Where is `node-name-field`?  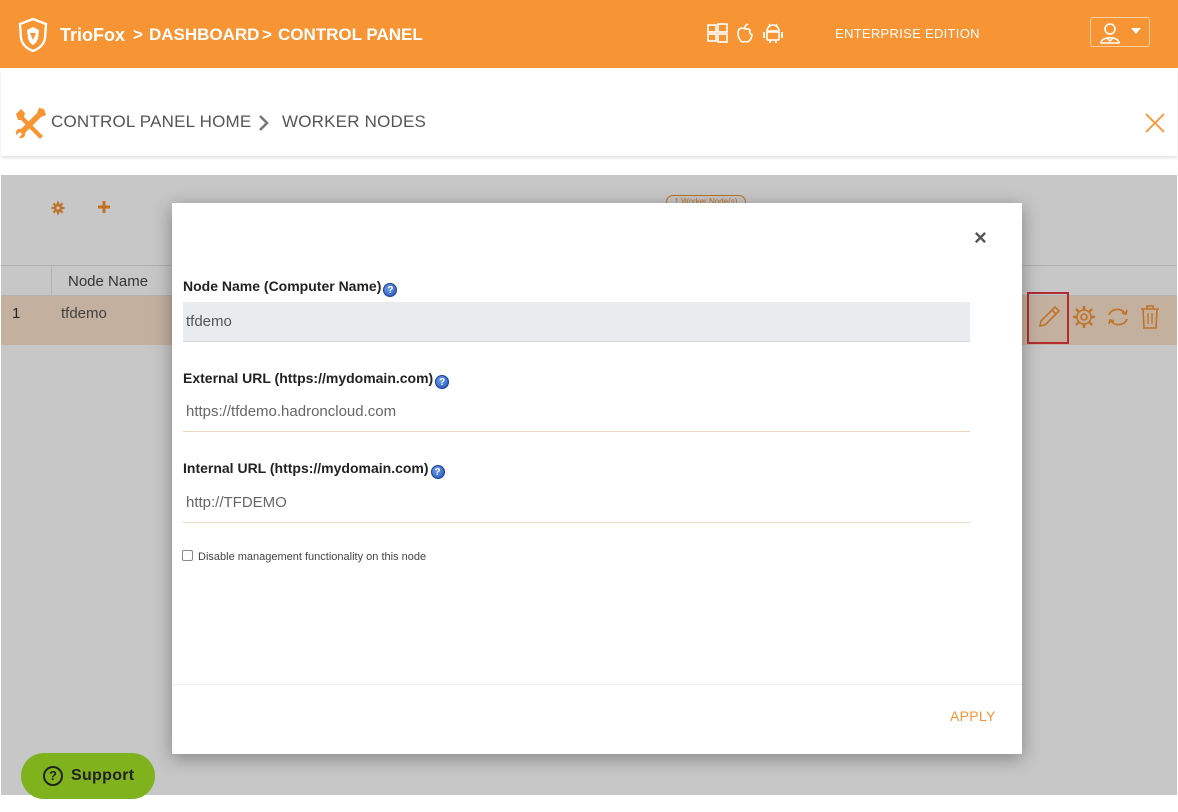 node-name-field is located at coordinates (576, 322).